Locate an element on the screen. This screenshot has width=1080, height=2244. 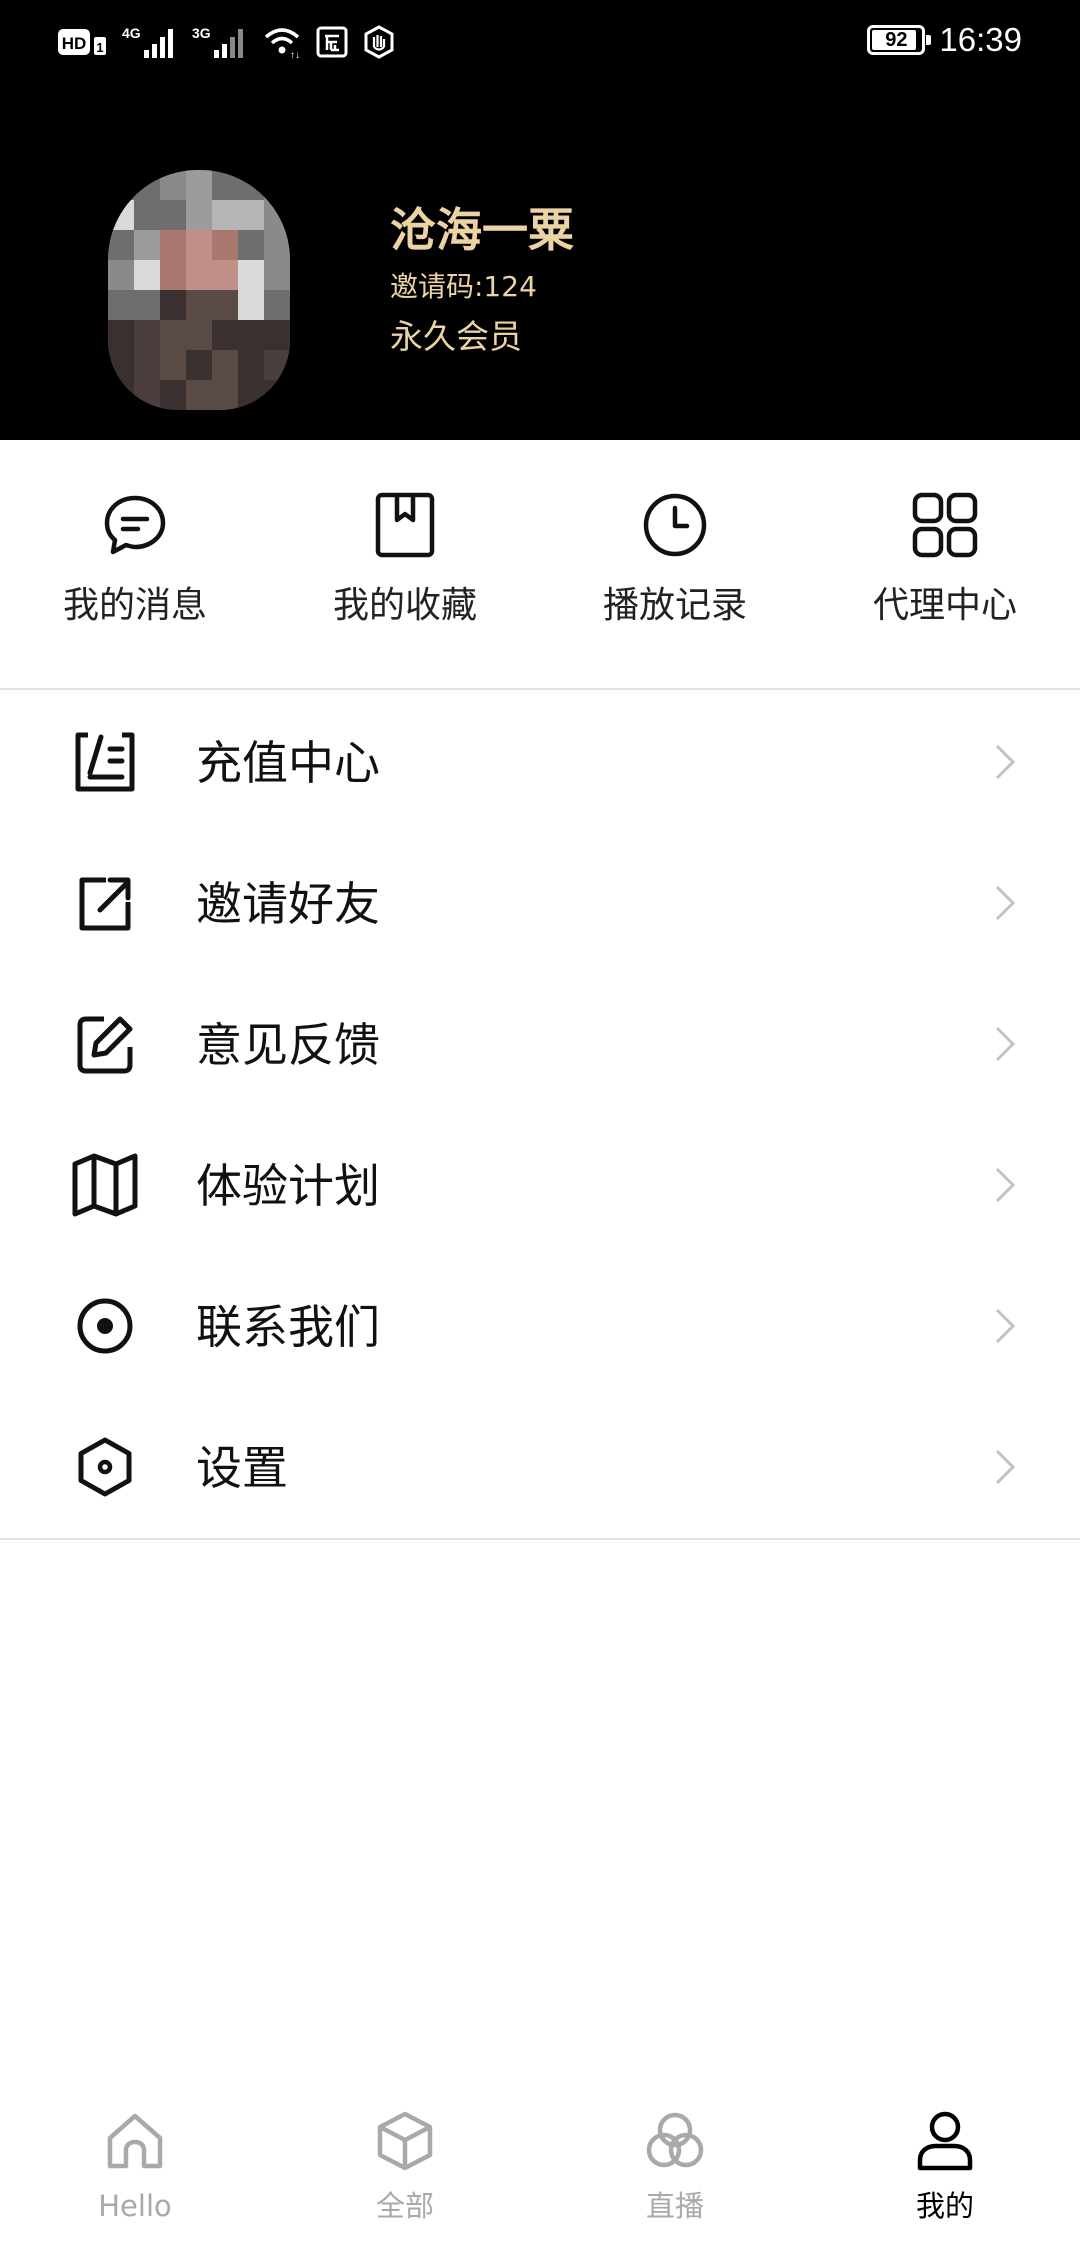
tab-live: 直播 is located at coordinates (675, 2167).